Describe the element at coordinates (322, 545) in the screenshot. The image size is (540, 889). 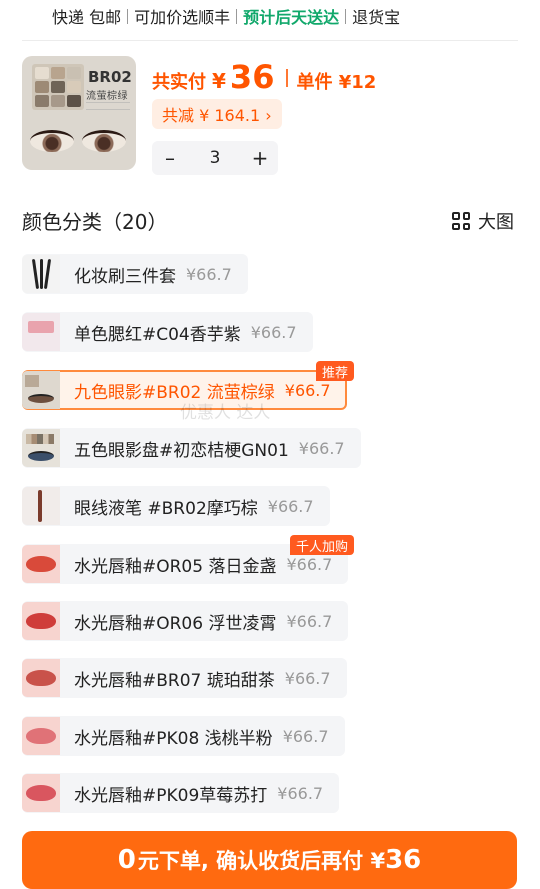
I see `popular-badge: 千人加购` at that location.